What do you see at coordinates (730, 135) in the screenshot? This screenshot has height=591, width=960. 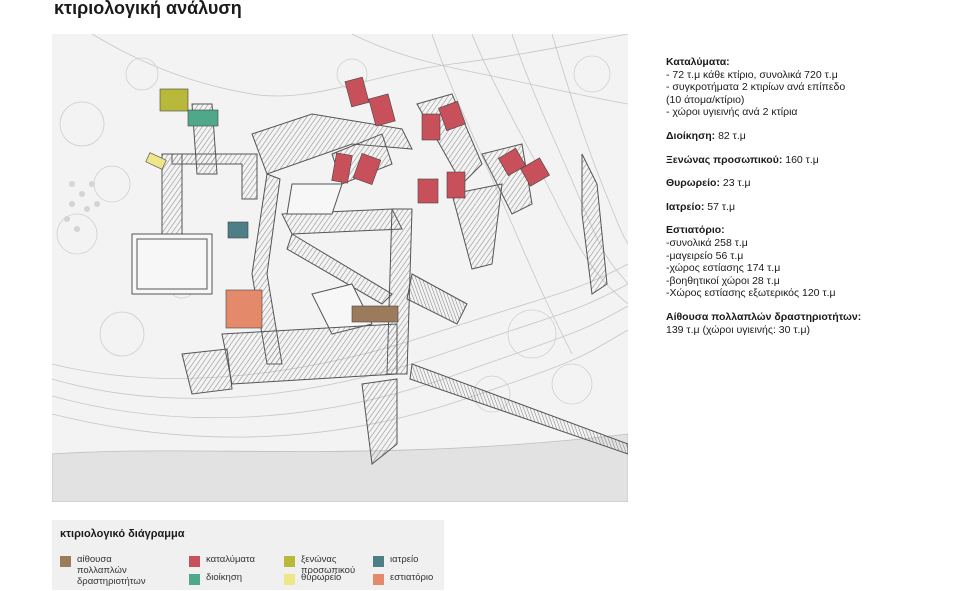 I see `program-item-area: 82 τ.μ` at bounding box center [730, 135].